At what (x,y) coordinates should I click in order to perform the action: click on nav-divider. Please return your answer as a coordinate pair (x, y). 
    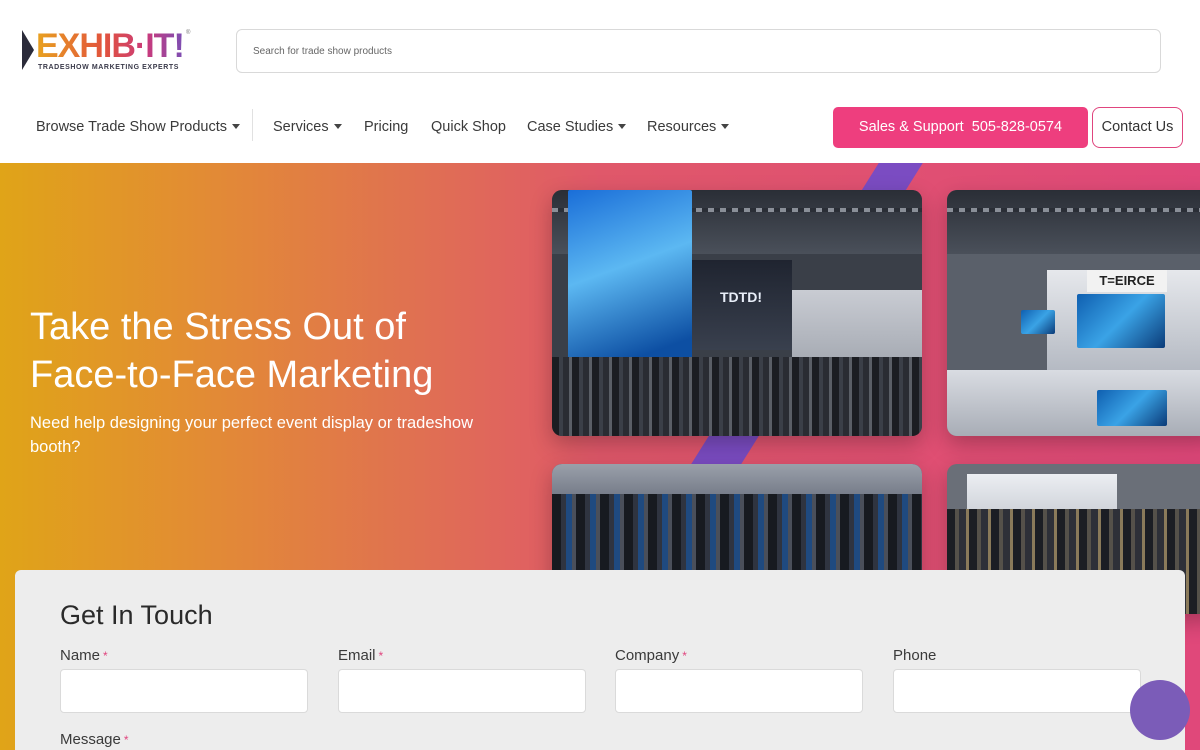
    Looking at the image, I should click on (252, 125).